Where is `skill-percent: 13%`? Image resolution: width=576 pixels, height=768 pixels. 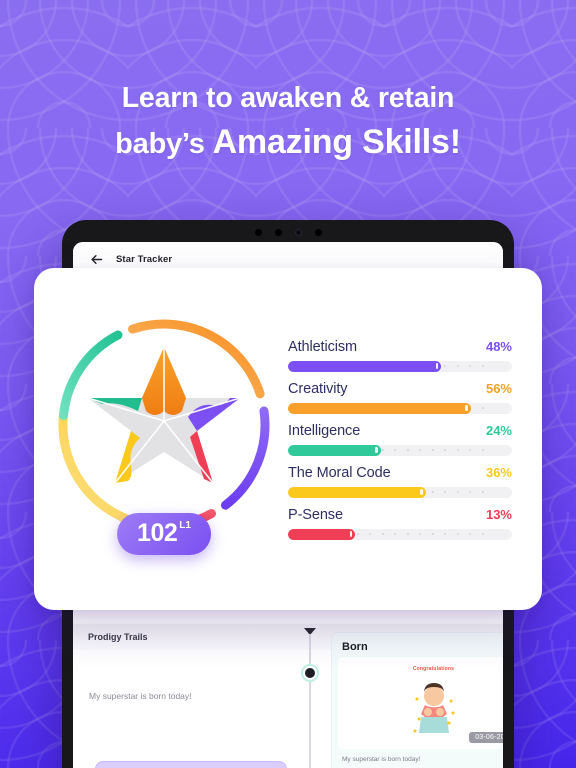 skill-percent: 13% is located at coordinates (498, 514).